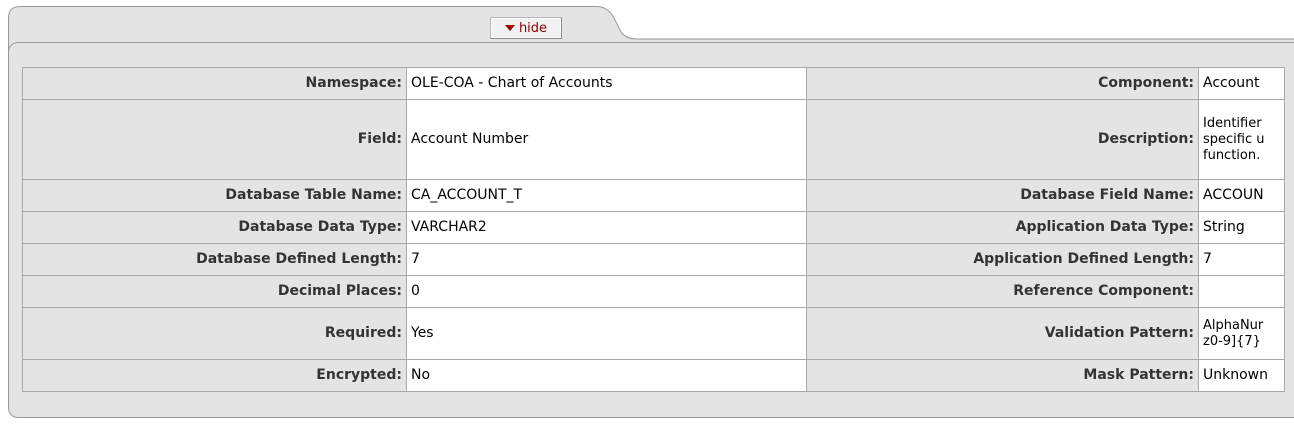 Image resolution: width=1294 pixels, height=432 pixels. What do you see at coordinates (1002, 333) in the screenshot?
I see `validation-pattern-label: Validation Pattern:` at bounding box center [1002, 333].